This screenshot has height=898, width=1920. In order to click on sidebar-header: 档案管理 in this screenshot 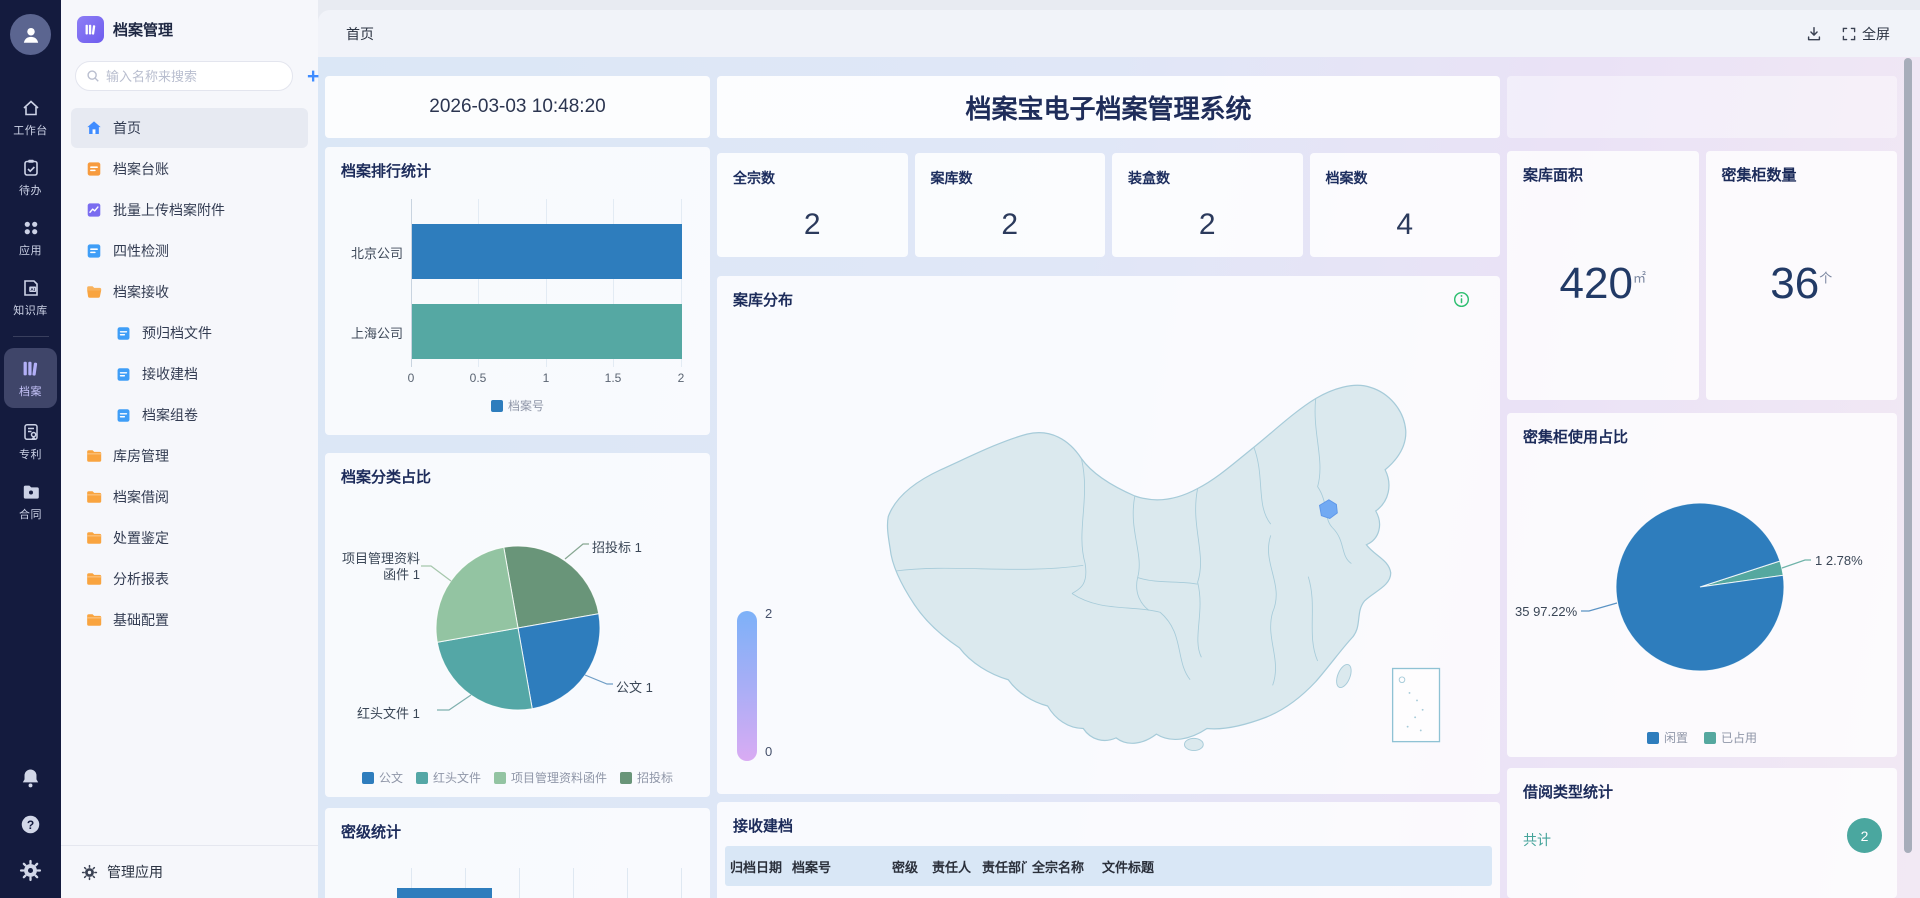, I will do `click(189, 26)`.